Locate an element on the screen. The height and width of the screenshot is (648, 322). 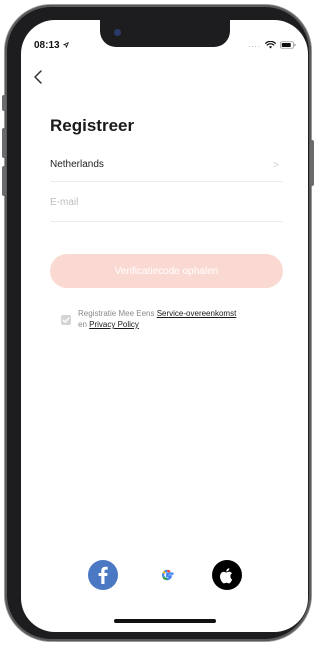
google-icon is located at coordinates (167, 575).